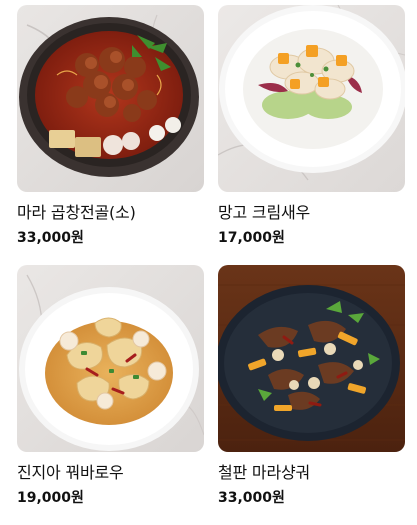 This screenshot has height=525, width=417. What do you see at coordinates (264, 472) in the screenshot?
I see `menu-item-name: 철판 마라샹궈` at bounding box center [264, 472].